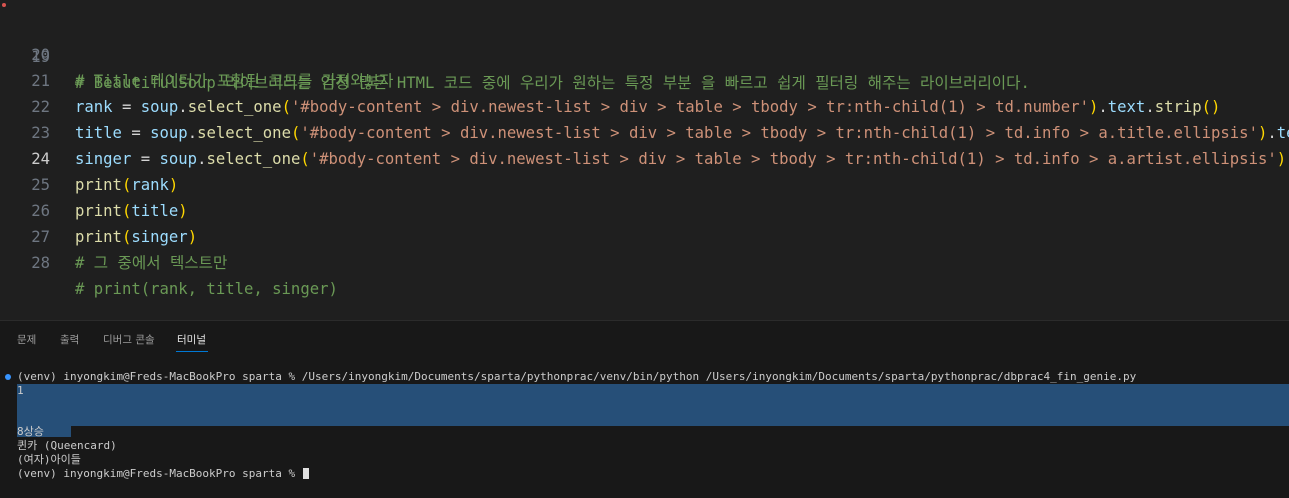  What do you see at coordinates (191, 339) in the screenshot?
I see `tab-terminal: 터미널` at bounding box center [191, 339].